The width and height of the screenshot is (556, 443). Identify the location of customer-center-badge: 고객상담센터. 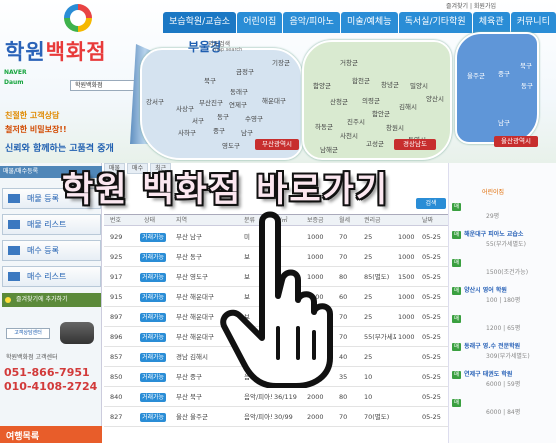
(28, 333).